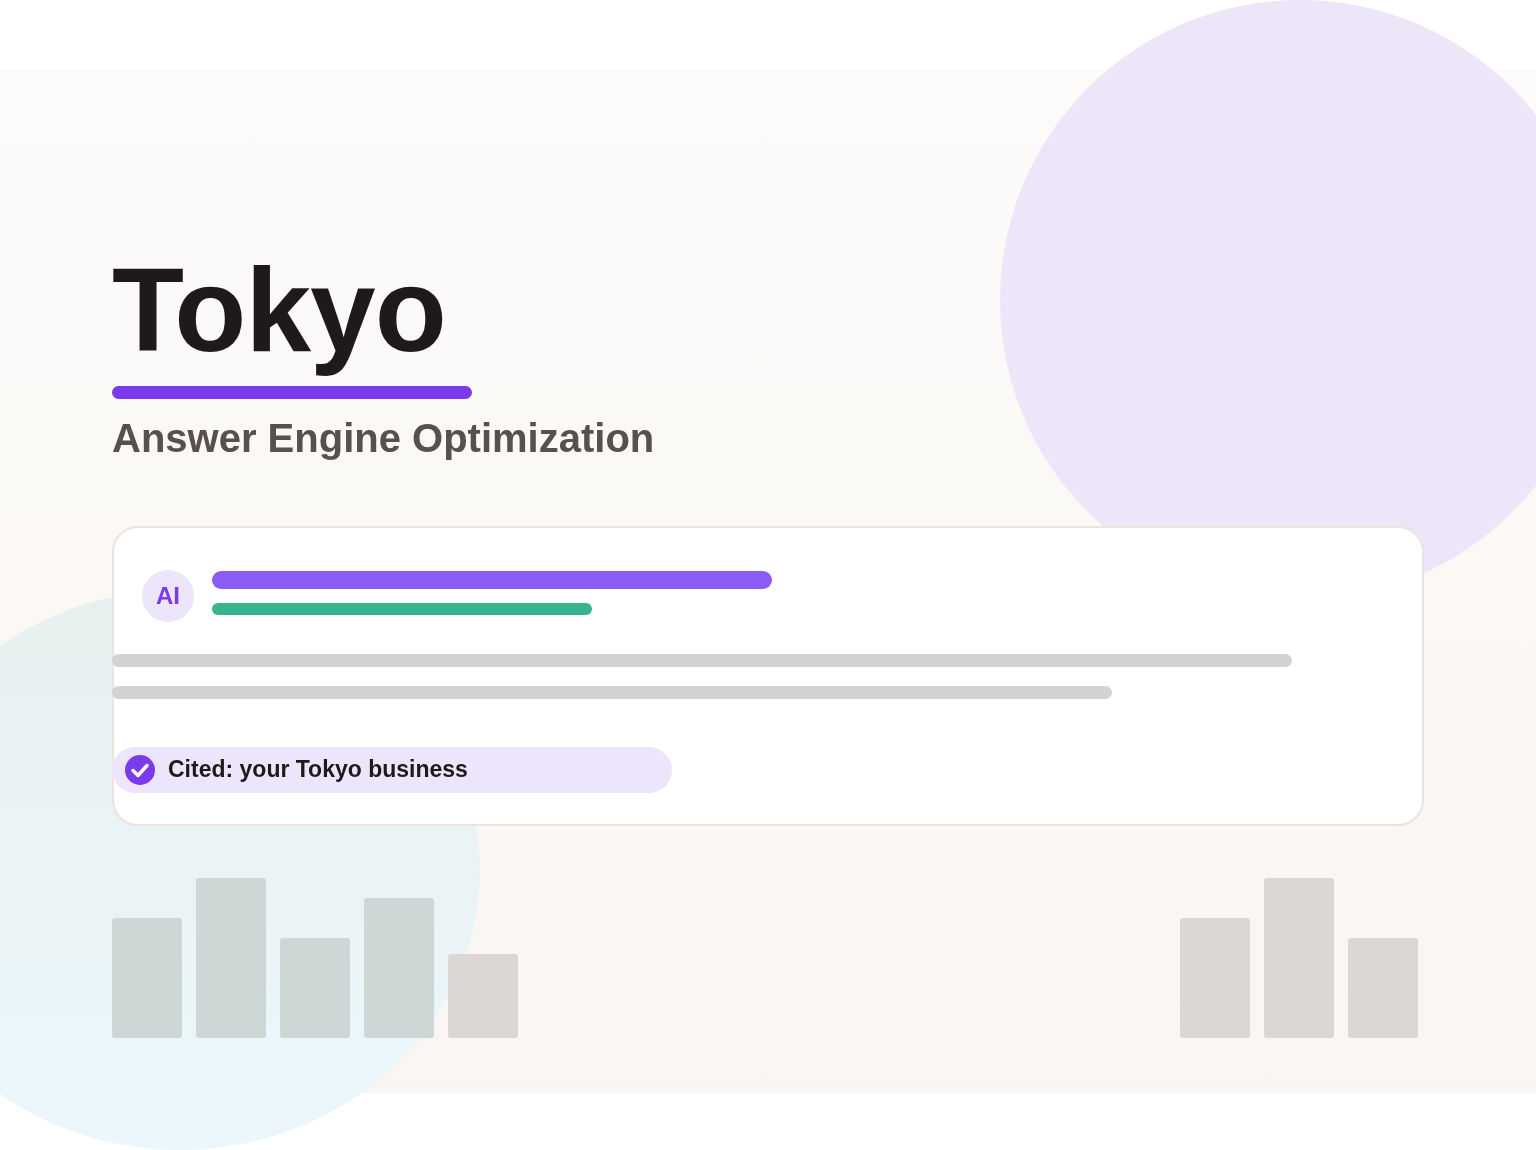 This screenshot has height=1150, width=1536. Describe the element at coordinates (318, 770) in the screenshot. I see `citation-text: Cited: your Tokyo business` at that location.